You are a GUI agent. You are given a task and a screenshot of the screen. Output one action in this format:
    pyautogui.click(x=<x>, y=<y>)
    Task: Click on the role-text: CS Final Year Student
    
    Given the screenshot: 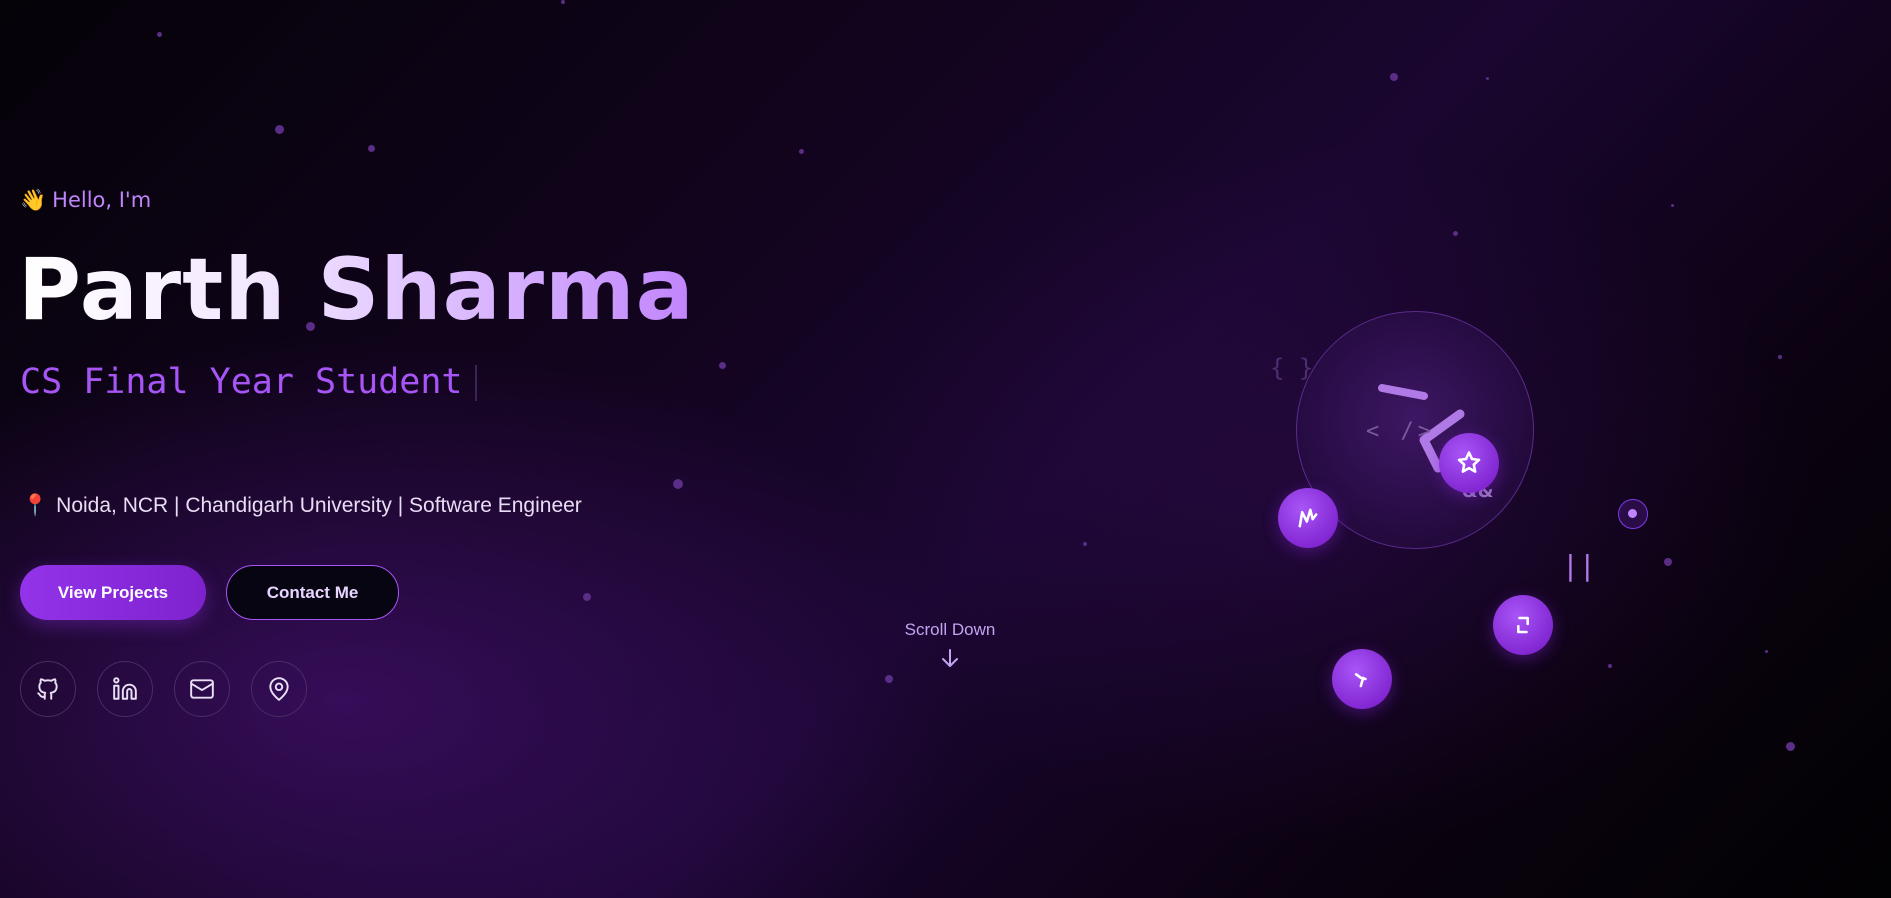 What is the action you would take?
    pyautogui.click(x=241, y=382)
    